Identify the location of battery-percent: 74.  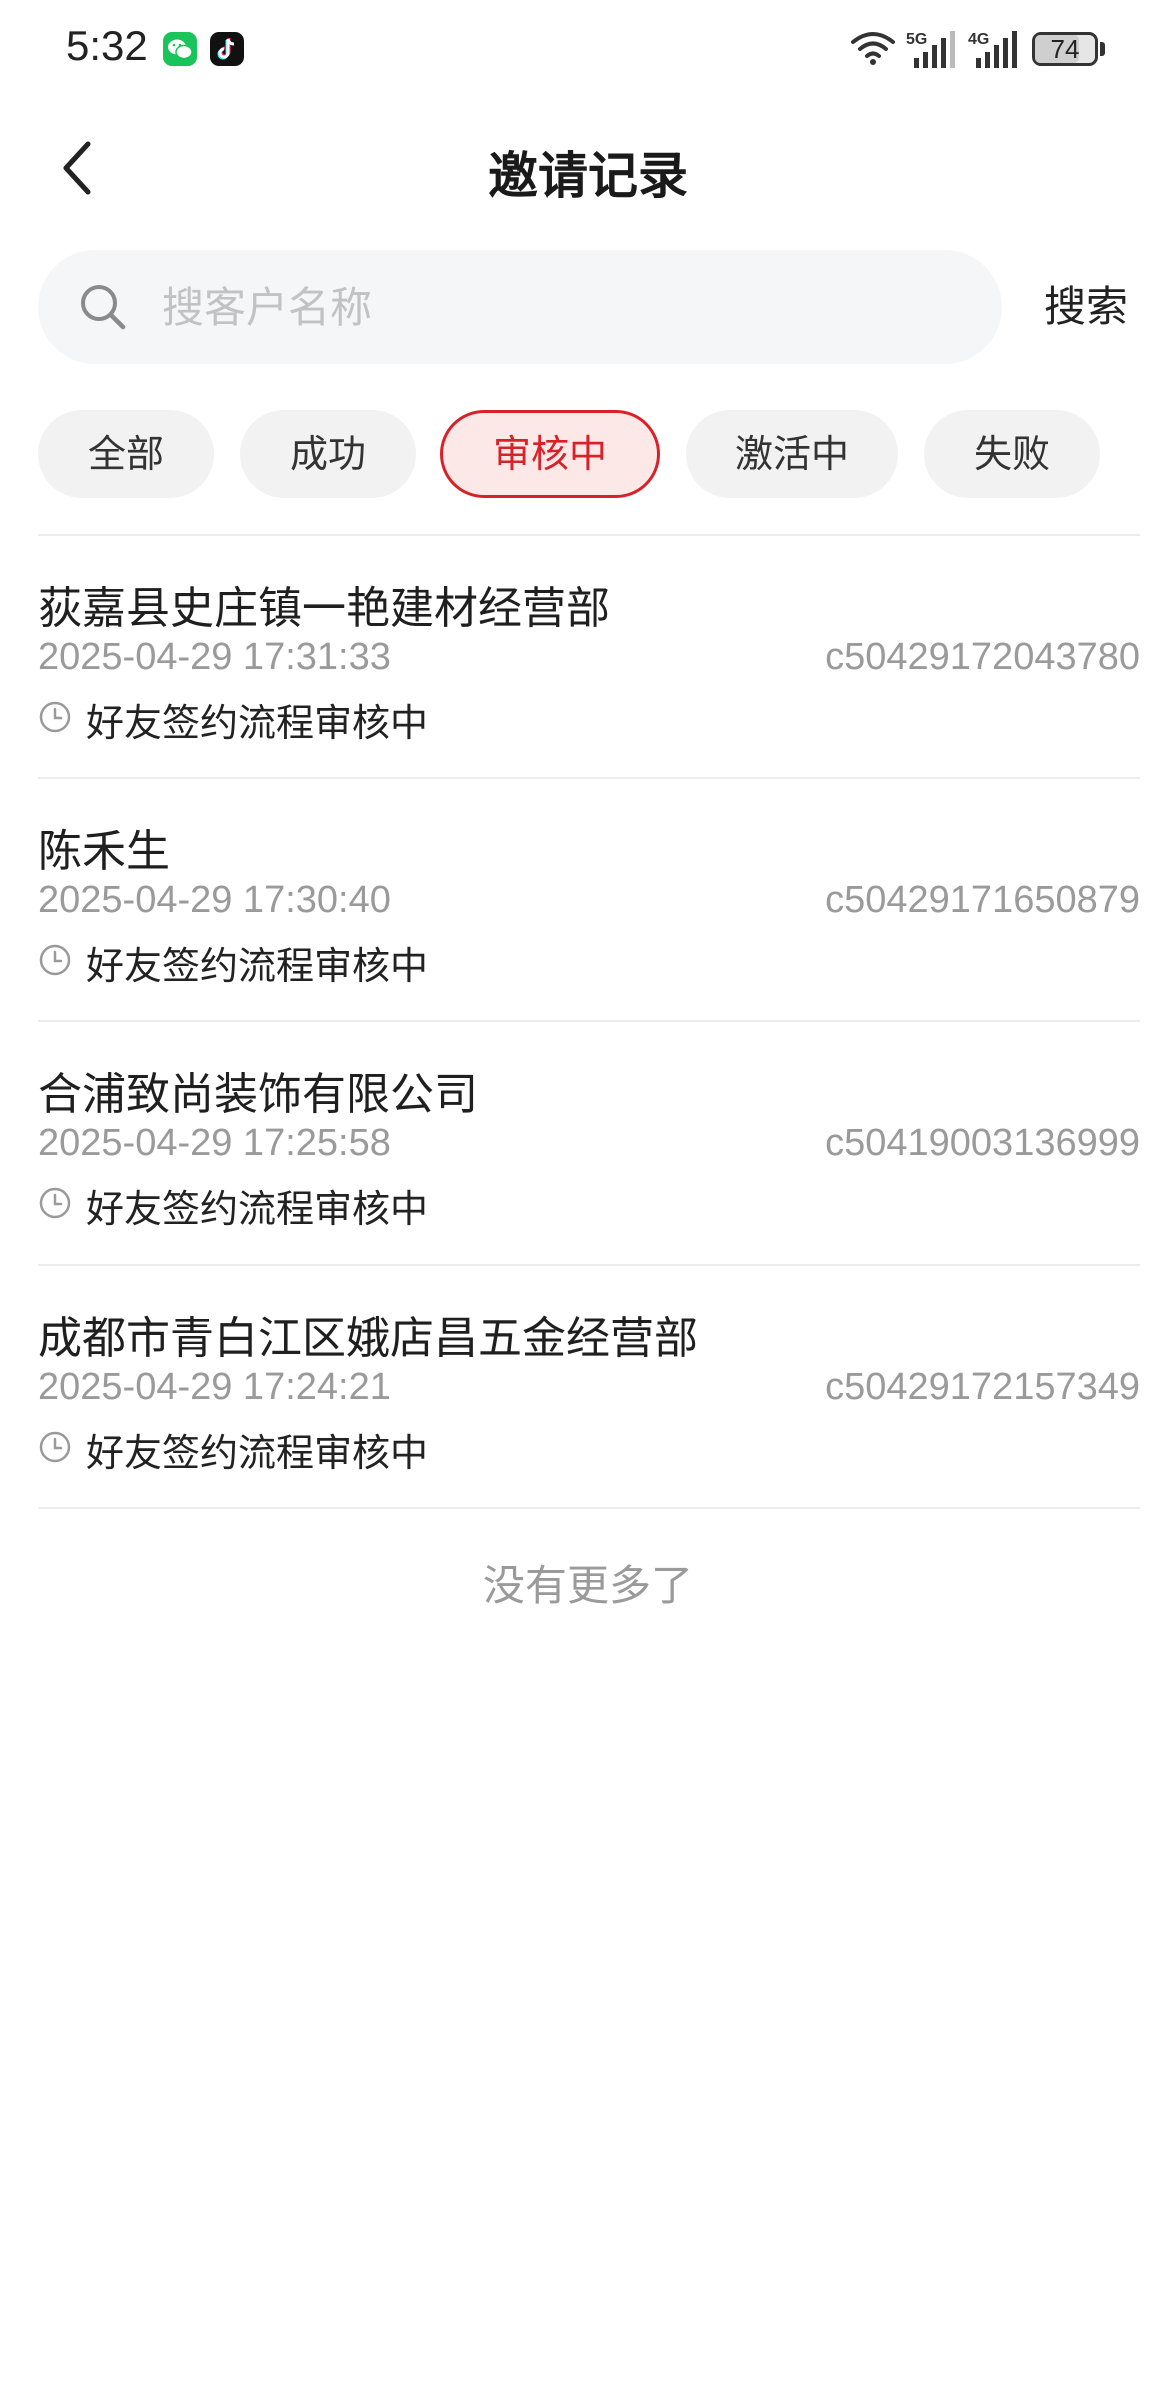
(1065, 49).